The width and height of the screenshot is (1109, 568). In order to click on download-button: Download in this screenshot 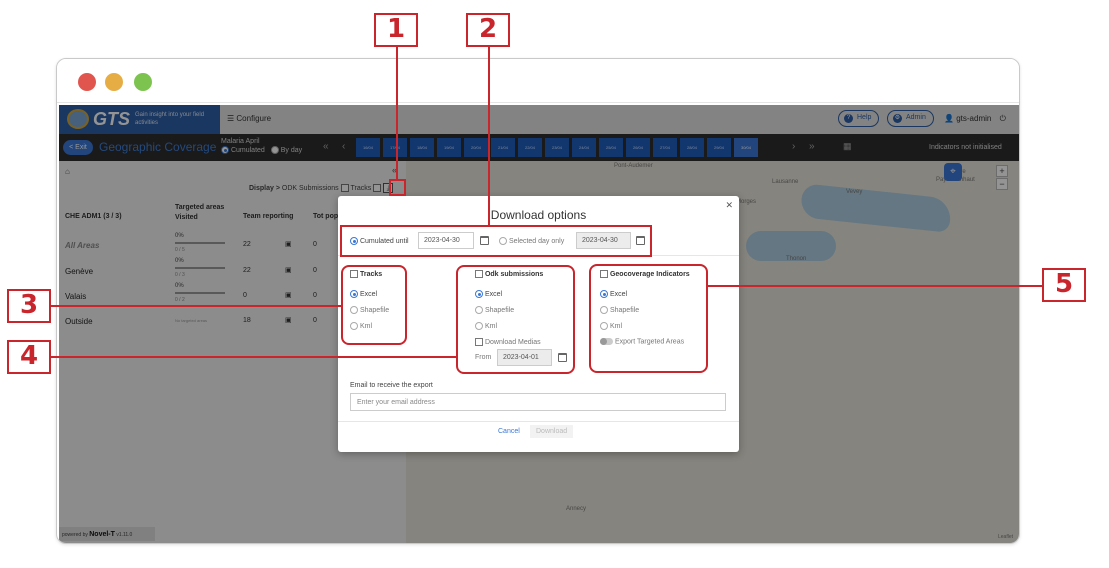, I will do `click(552, 431)`.